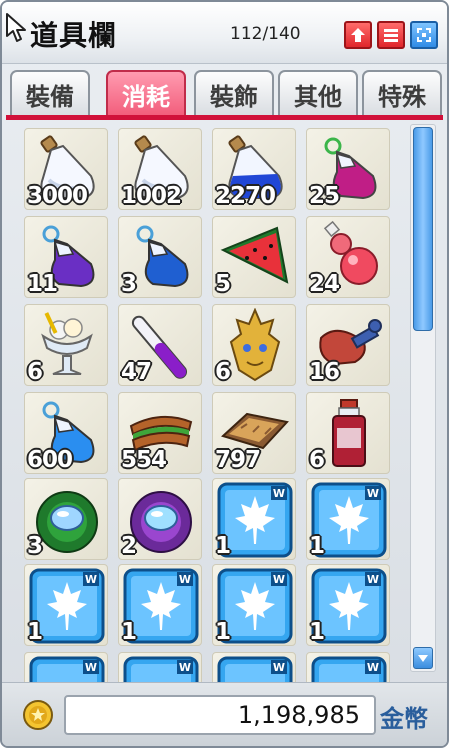 This screenshot has height=748, width=449. What do you see at coordinates (324, 196) in the screenshot?
I see `item-quantity: 25` at bounding box center [324, 196].